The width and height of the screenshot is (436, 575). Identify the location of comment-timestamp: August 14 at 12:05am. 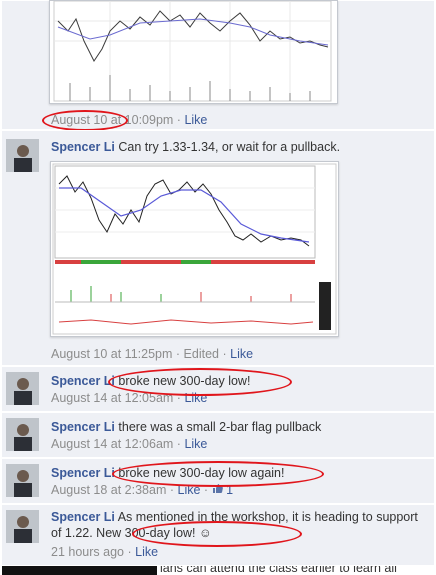
(112, 398).